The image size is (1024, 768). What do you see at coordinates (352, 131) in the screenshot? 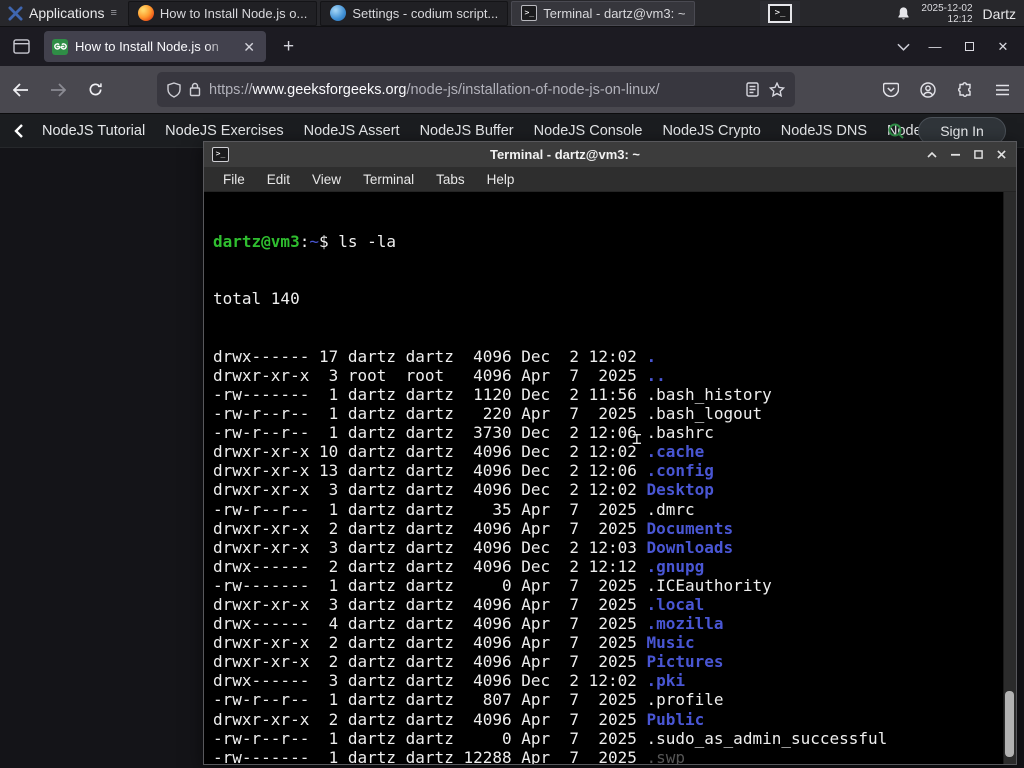
I see `nav-link-nodejs-assert: NodeJS Assert` at bounding box center [352, 131].